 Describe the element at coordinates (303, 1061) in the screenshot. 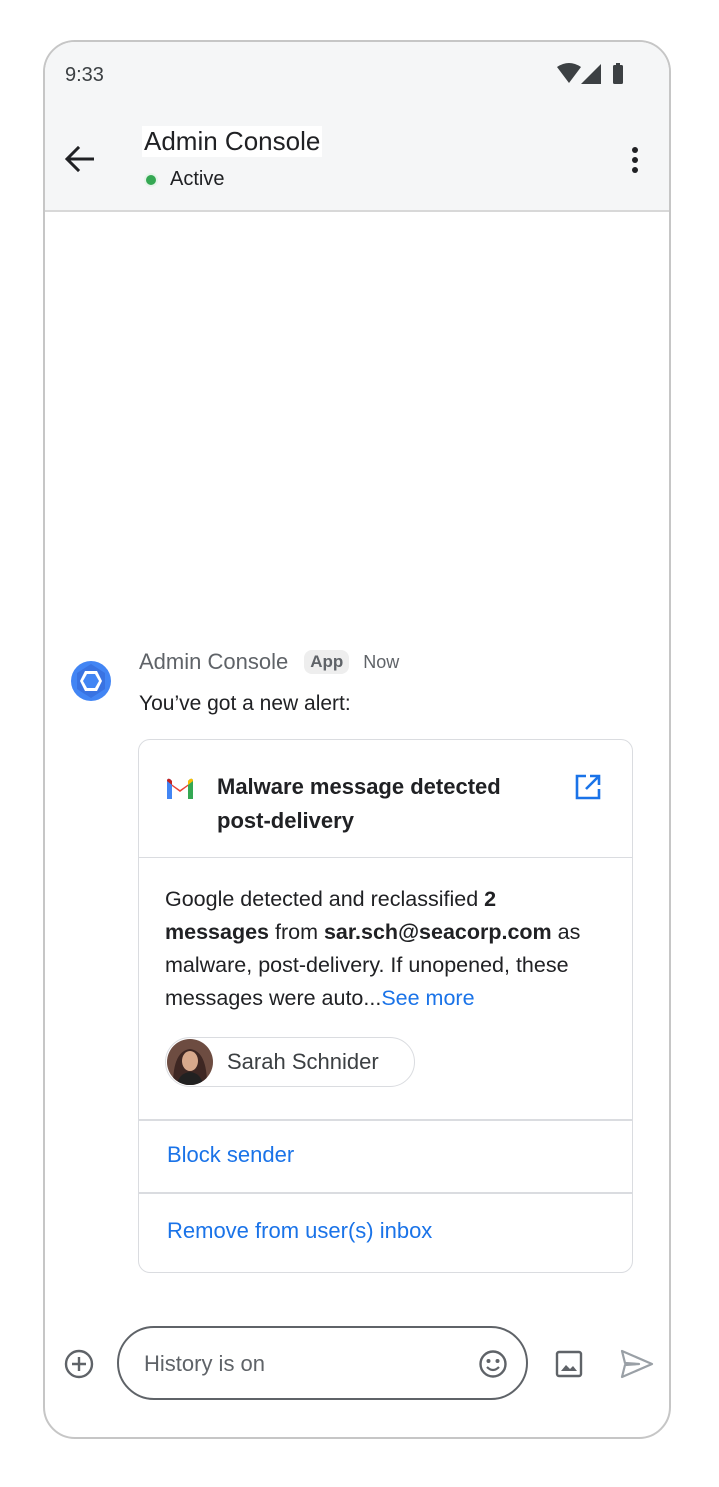

I see `user-chip-name: Sarah Schnider` at that location.